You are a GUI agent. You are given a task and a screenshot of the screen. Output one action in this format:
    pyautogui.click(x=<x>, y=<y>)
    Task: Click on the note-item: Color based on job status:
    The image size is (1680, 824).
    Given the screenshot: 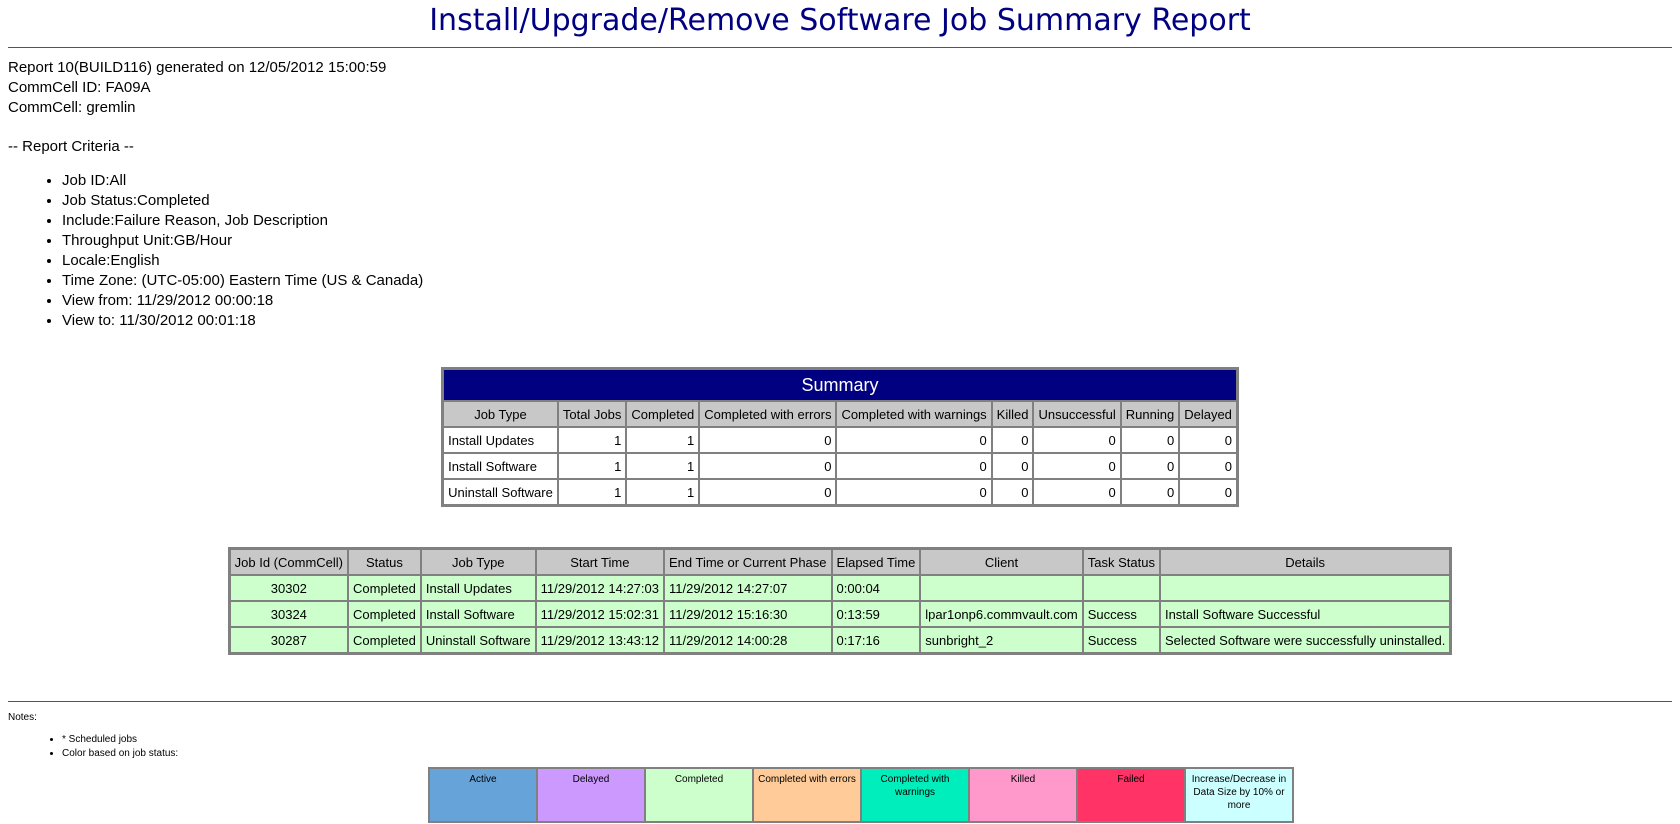 What is the action you would take?
    pyautogui.click(x=867, y=754)
    